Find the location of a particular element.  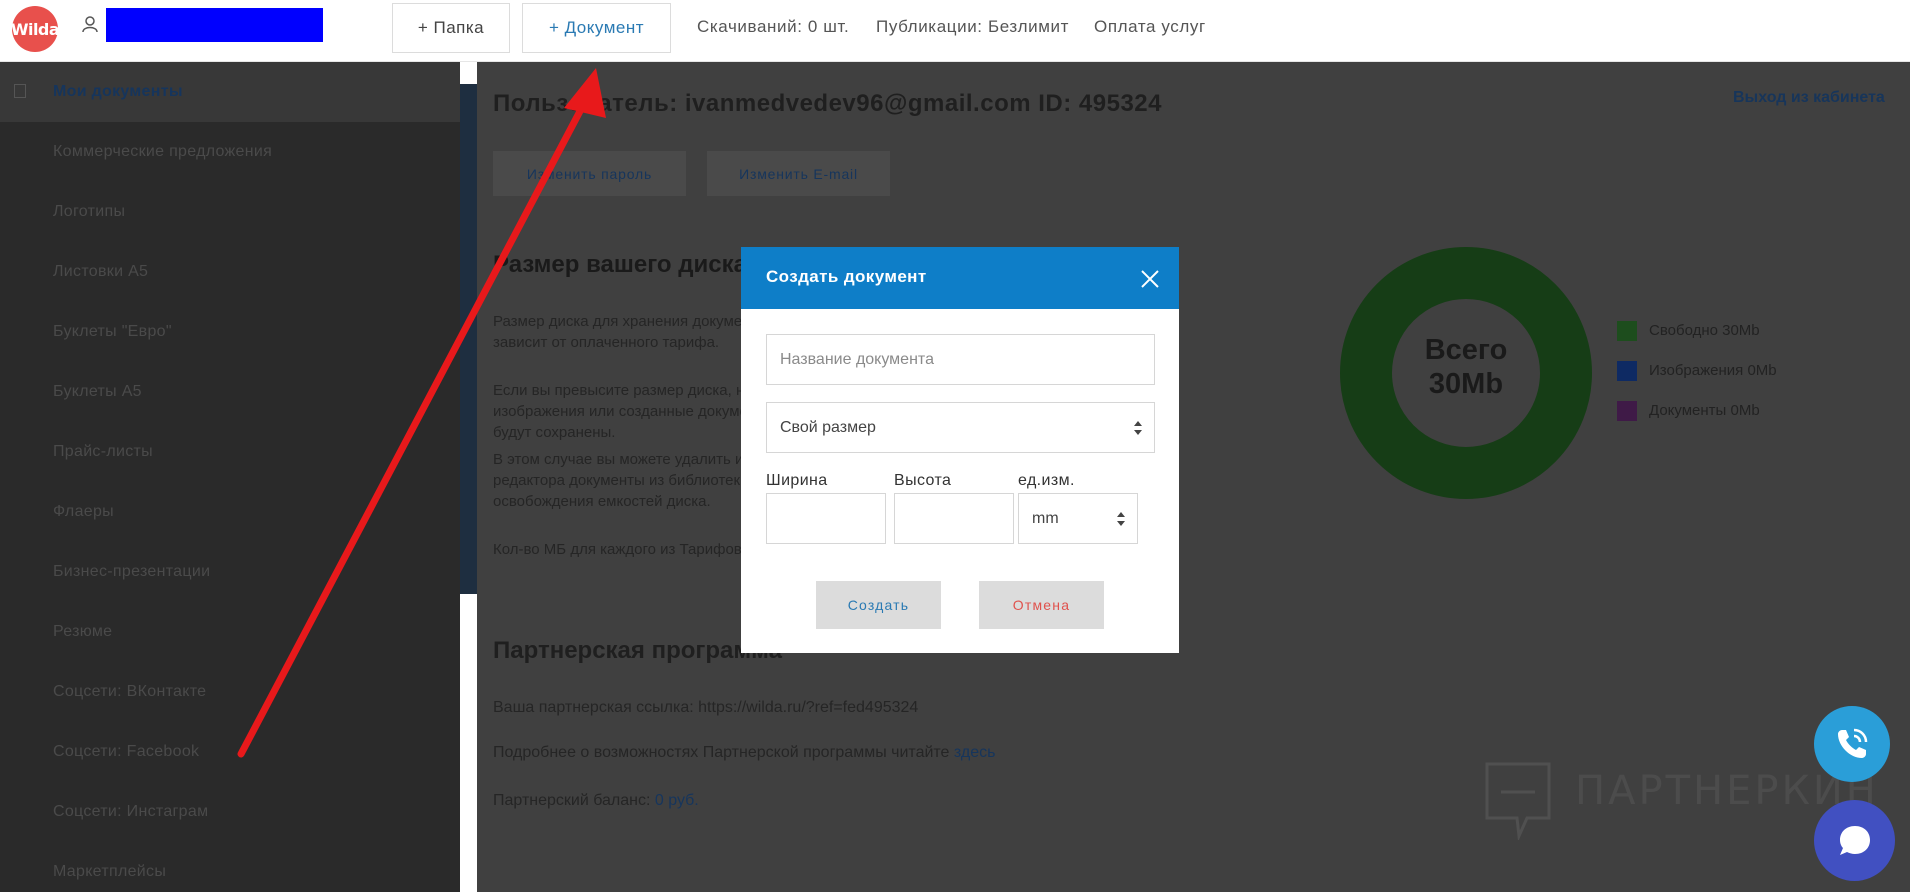

unit-select: mm is located at coordinates (1078, 518).